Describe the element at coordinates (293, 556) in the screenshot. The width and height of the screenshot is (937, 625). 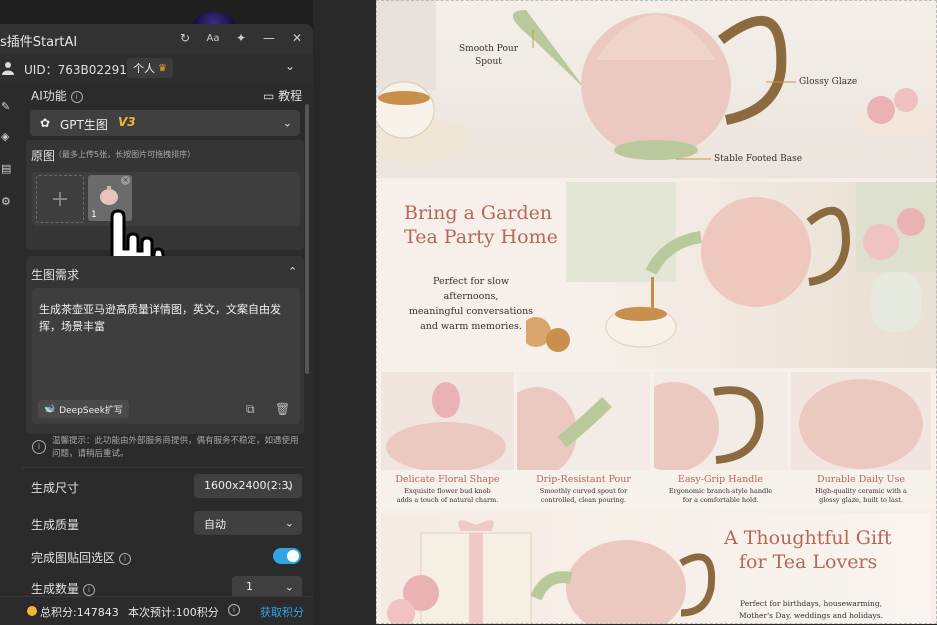
I see `toggle-knob` at that location.